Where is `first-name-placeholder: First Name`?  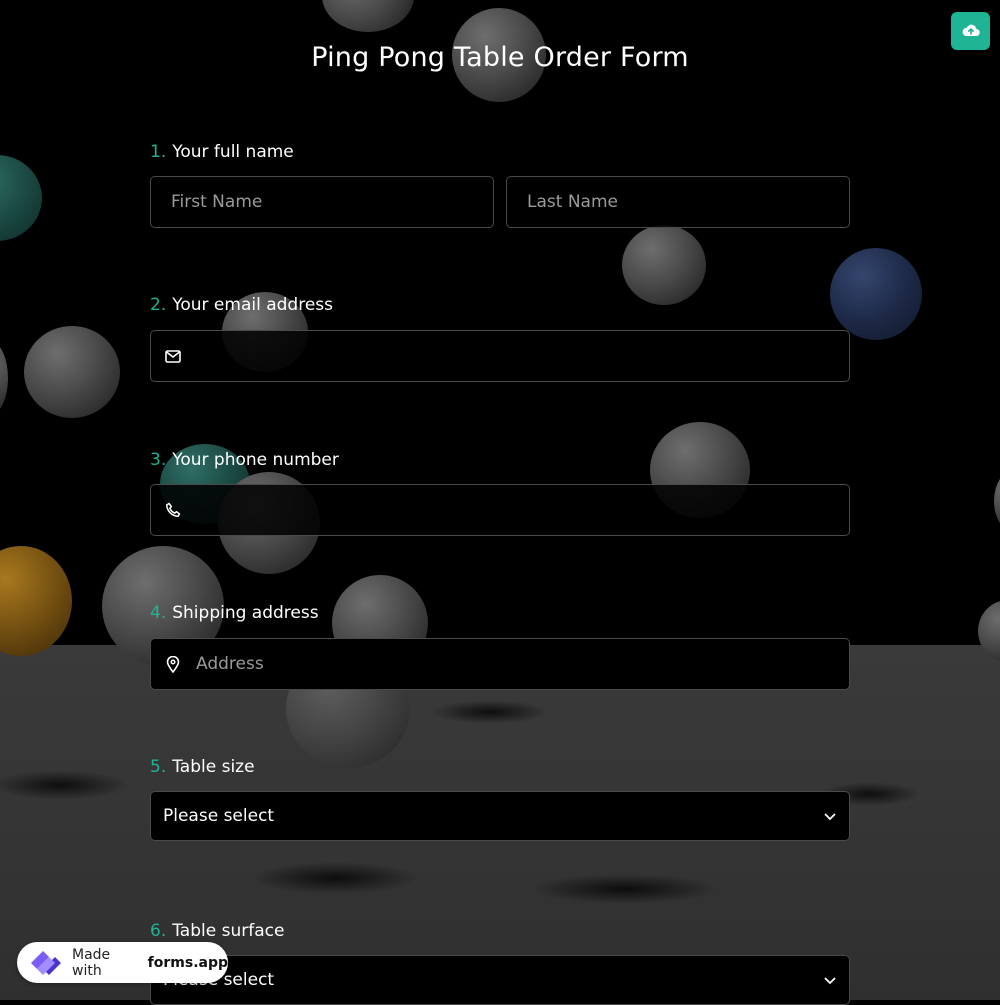 first-name-placeholder: First Name is located at coordinates (217, 202).